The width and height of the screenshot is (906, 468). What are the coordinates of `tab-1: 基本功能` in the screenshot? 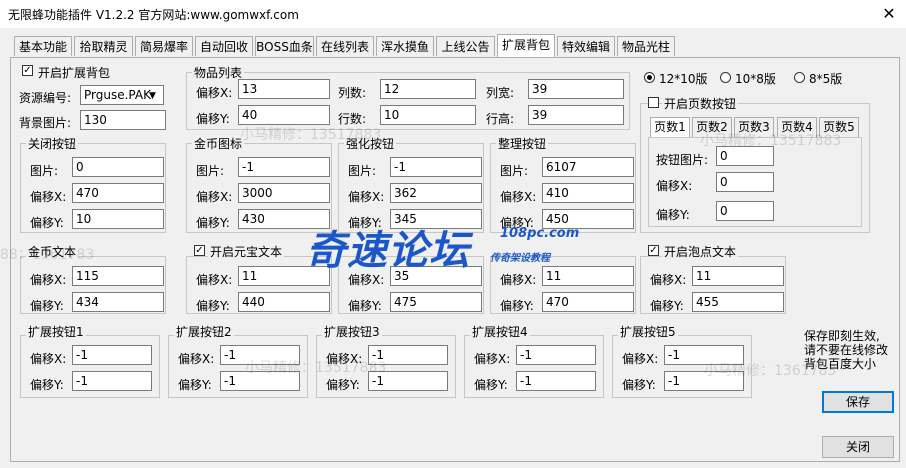 It's located at (43, 46).